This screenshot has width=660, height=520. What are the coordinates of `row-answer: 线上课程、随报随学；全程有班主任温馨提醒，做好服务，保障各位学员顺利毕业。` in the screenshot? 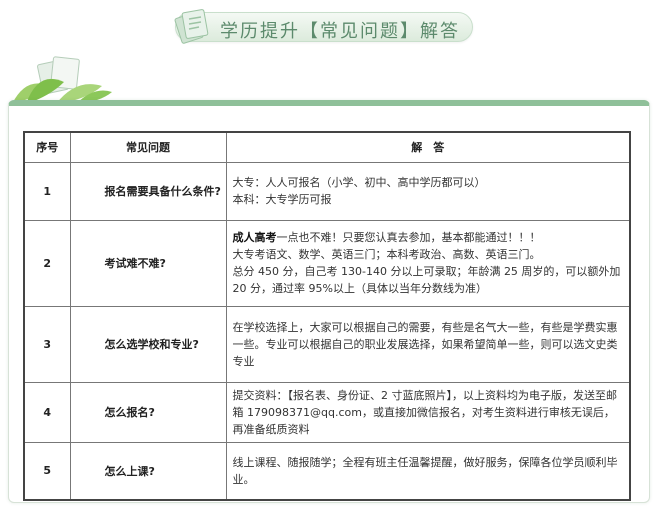 It's located at (428, 471).